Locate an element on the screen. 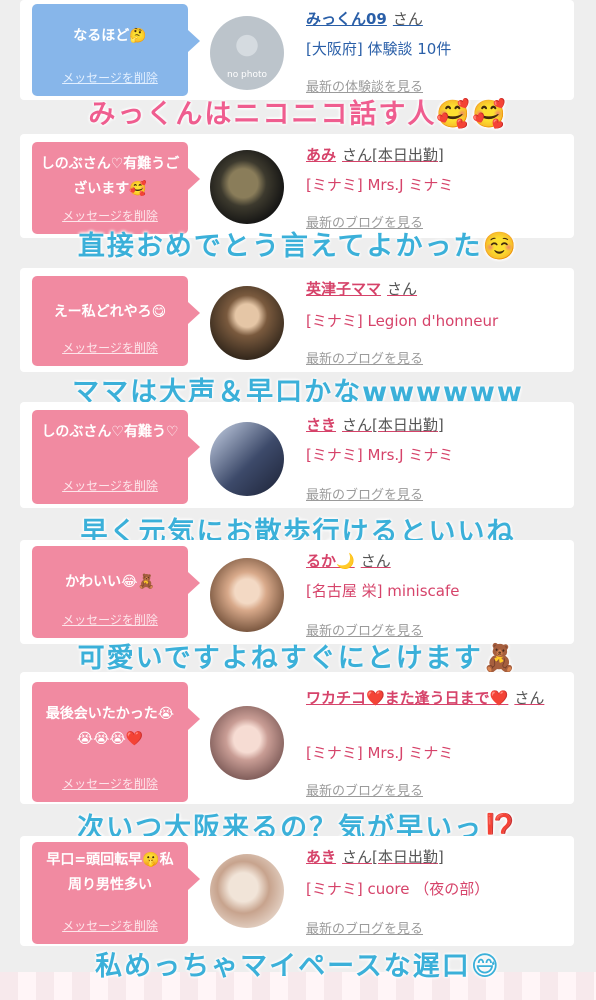 The height and width of the screenshot is (1000, 596). message-bubble: かわいい😂🧸 メッセージを削除 is located at coordinates (116, 592).